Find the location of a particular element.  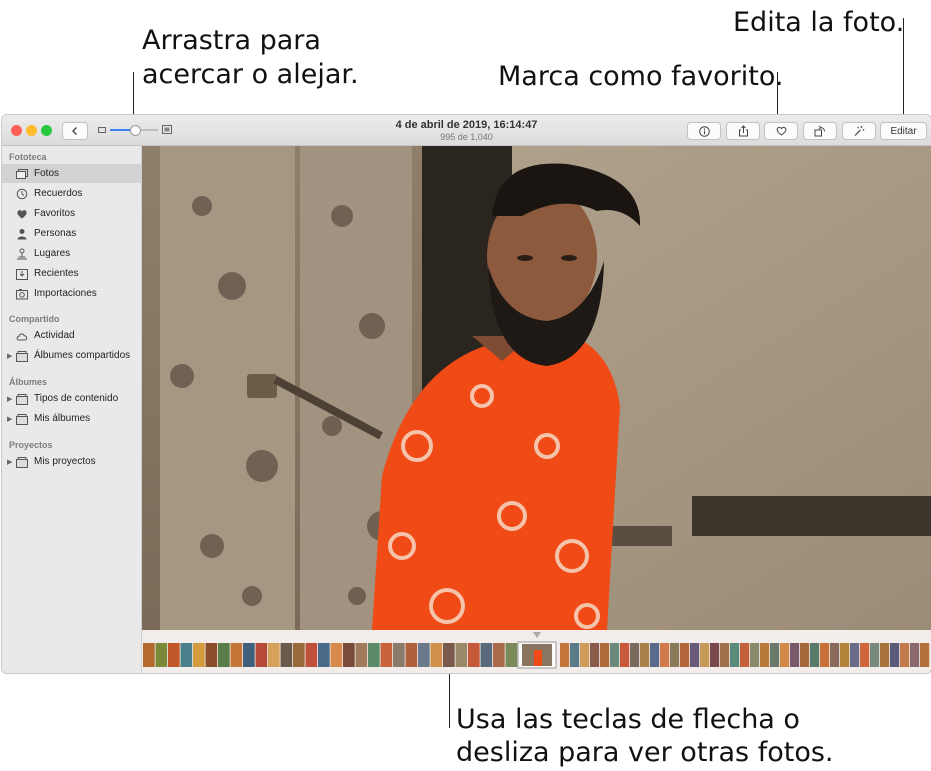

filmstrip is located at coordinates (536, 651).